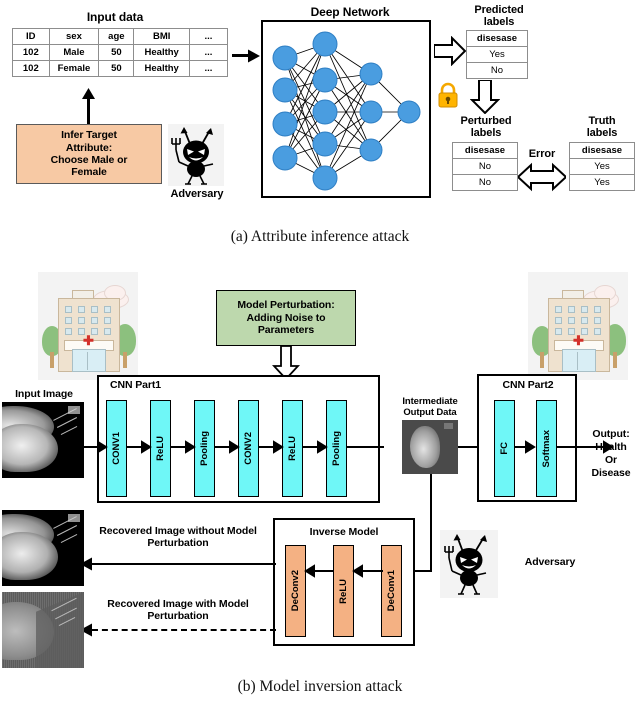  I want to click on recovered-without-perturbation-image, so click(43, 548).